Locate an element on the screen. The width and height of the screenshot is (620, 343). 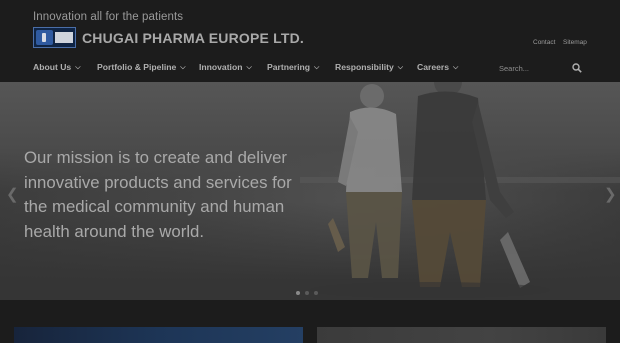
mission-line: the medical community and human is located at coordinates (154, 206).